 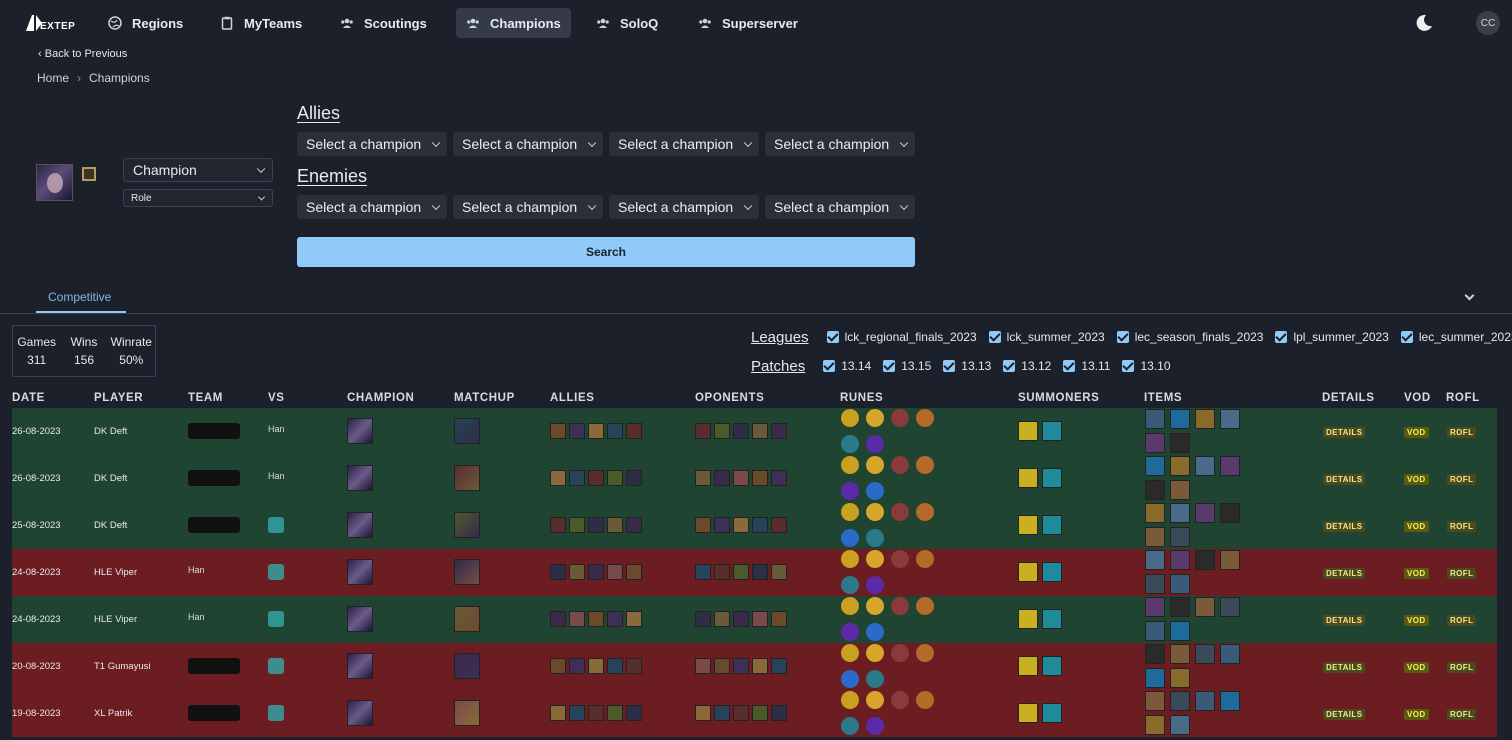 I want to click on league-option: lck_summer_2023, so click(x=1056, y=337).